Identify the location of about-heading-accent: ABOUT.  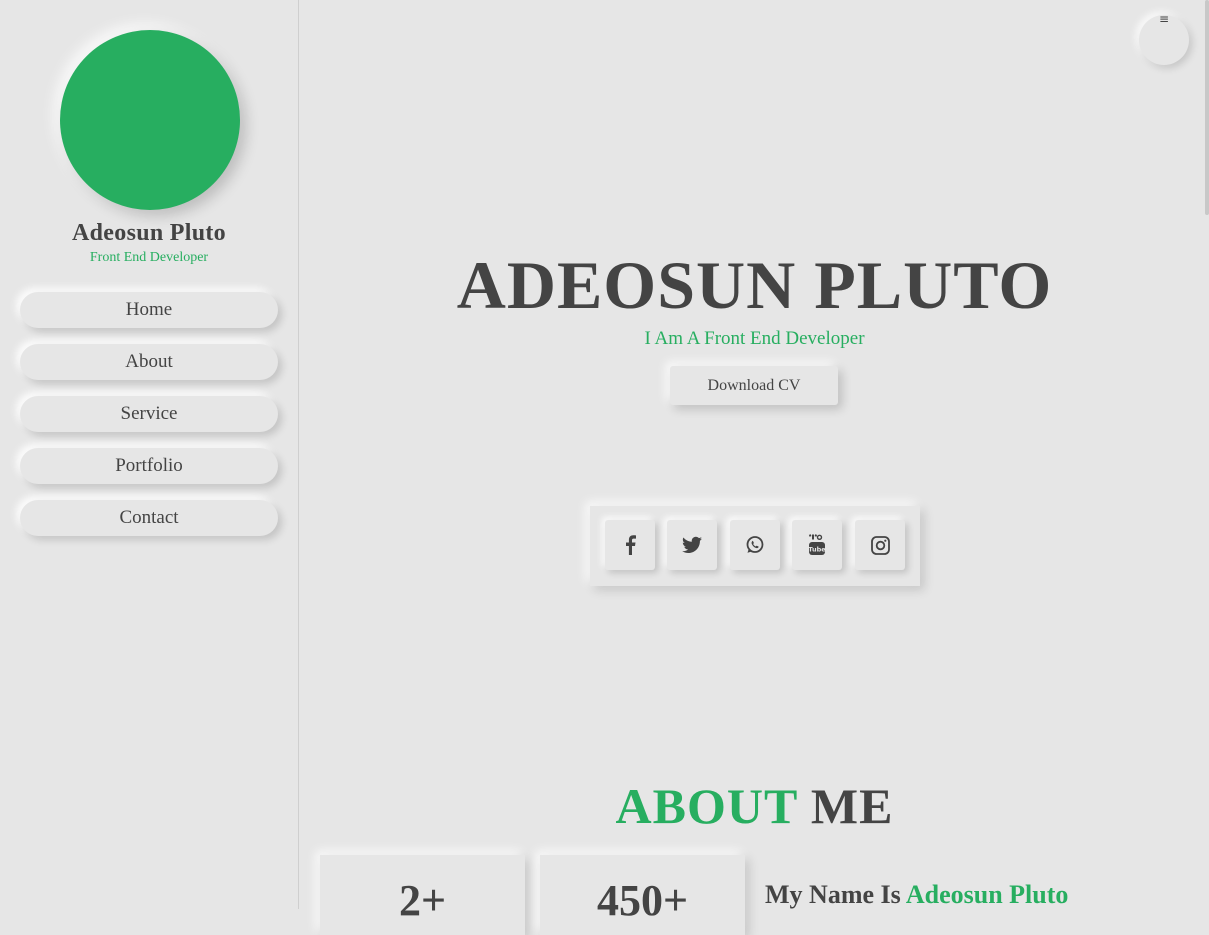
(706, 806).